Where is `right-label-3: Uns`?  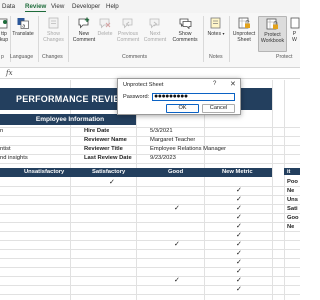
right-label-3: Uns is located at coordinates (292, 200).